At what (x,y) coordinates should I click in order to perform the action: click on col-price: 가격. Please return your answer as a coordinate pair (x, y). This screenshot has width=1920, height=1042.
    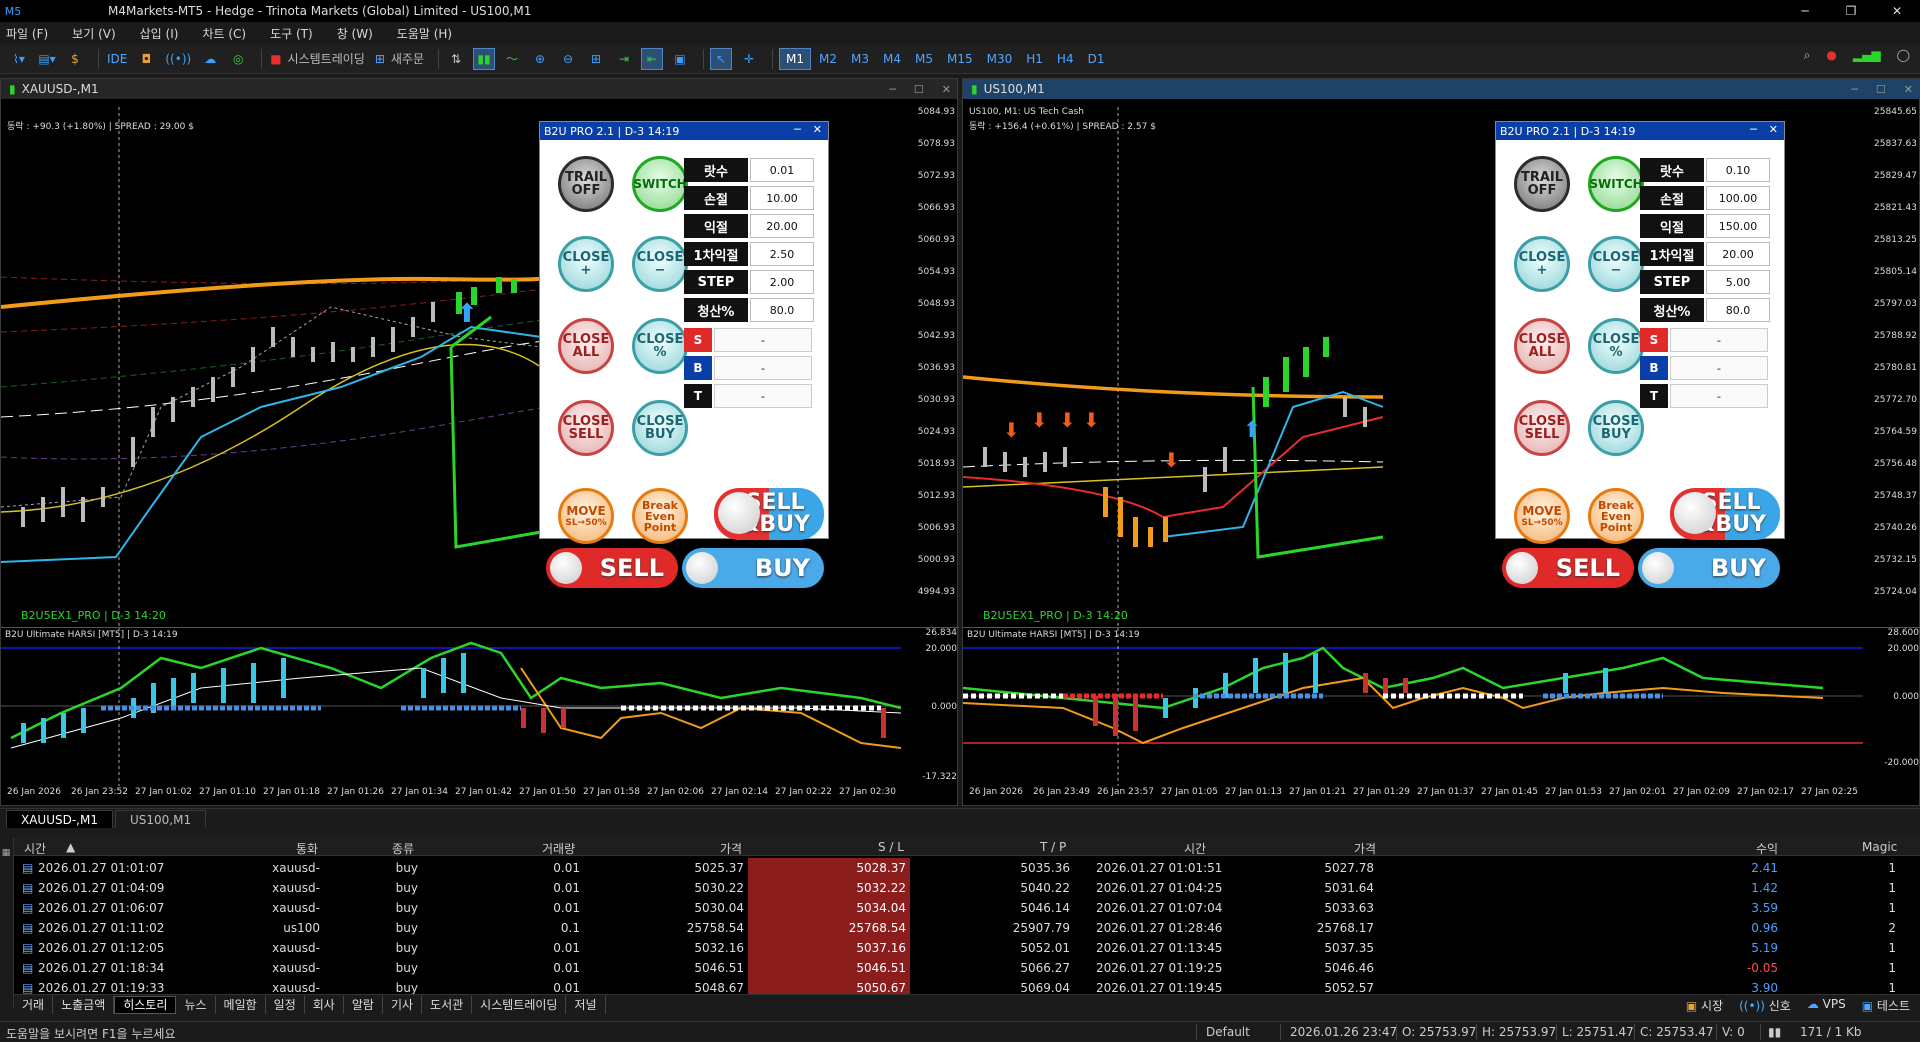
    Looking at the image, I should click on (731, 848).